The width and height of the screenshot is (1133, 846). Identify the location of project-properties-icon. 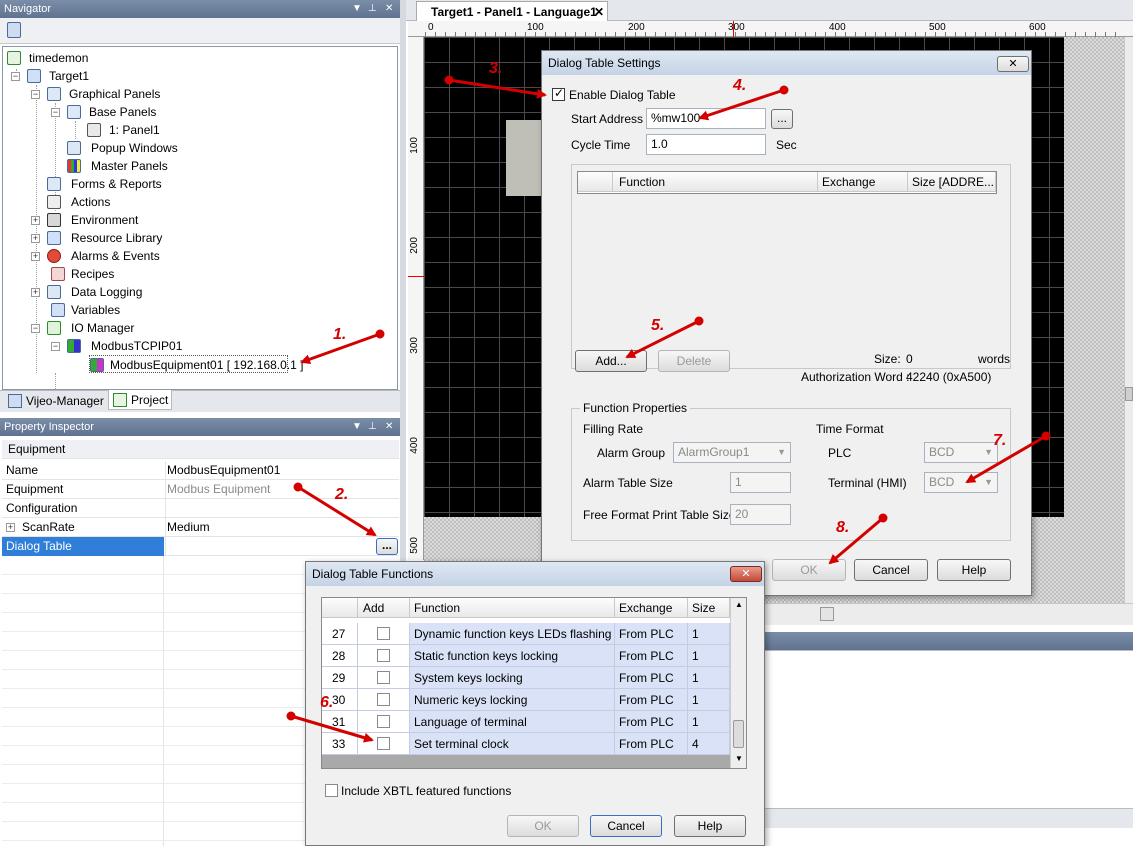
(14, 30).